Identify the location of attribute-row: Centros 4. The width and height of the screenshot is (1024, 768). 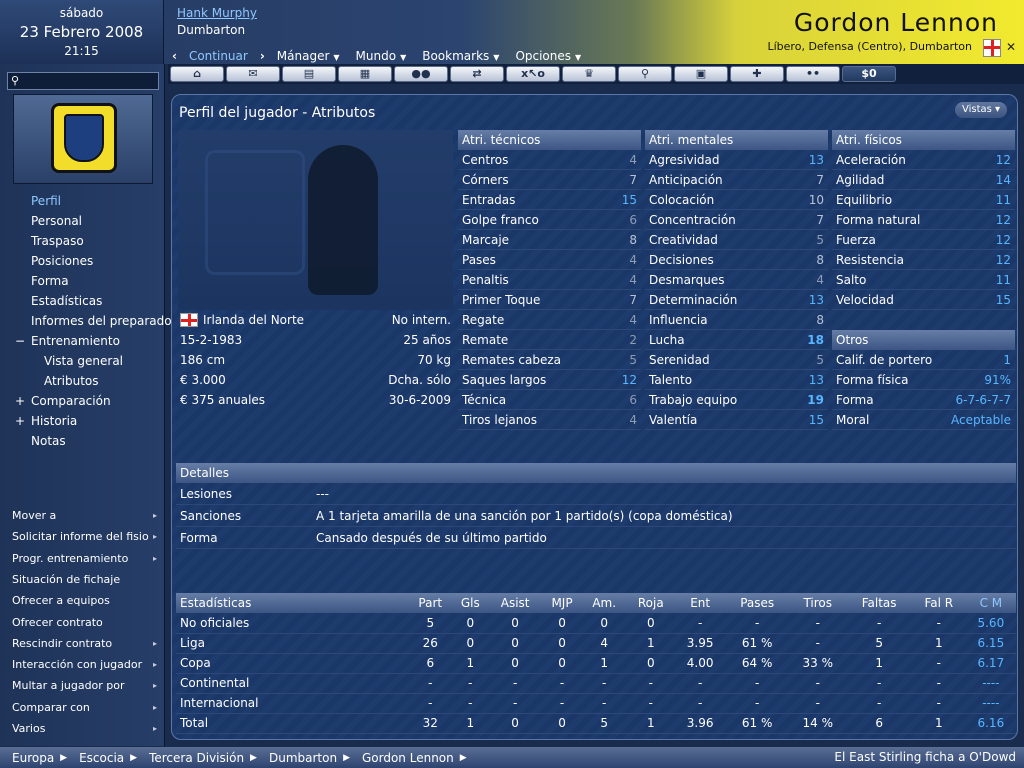
(549, 160).